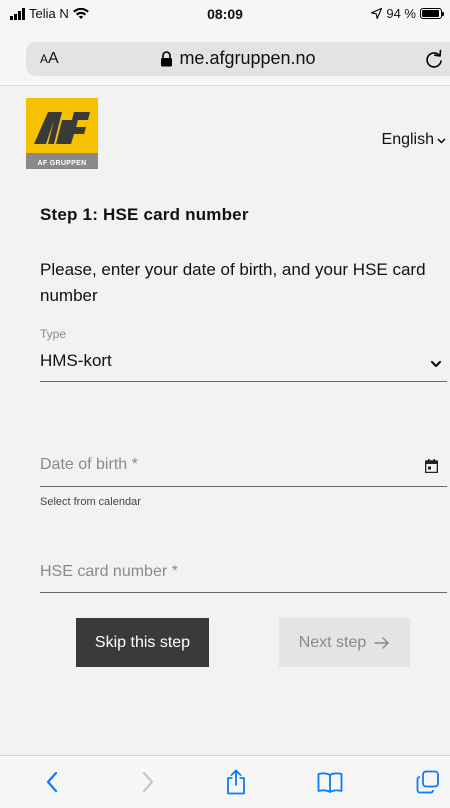 The width and height of the screenshot is (450, 808). Describe the element at coordinates (53, 334) in the screenshot. I see `type-label: Type` at that location.